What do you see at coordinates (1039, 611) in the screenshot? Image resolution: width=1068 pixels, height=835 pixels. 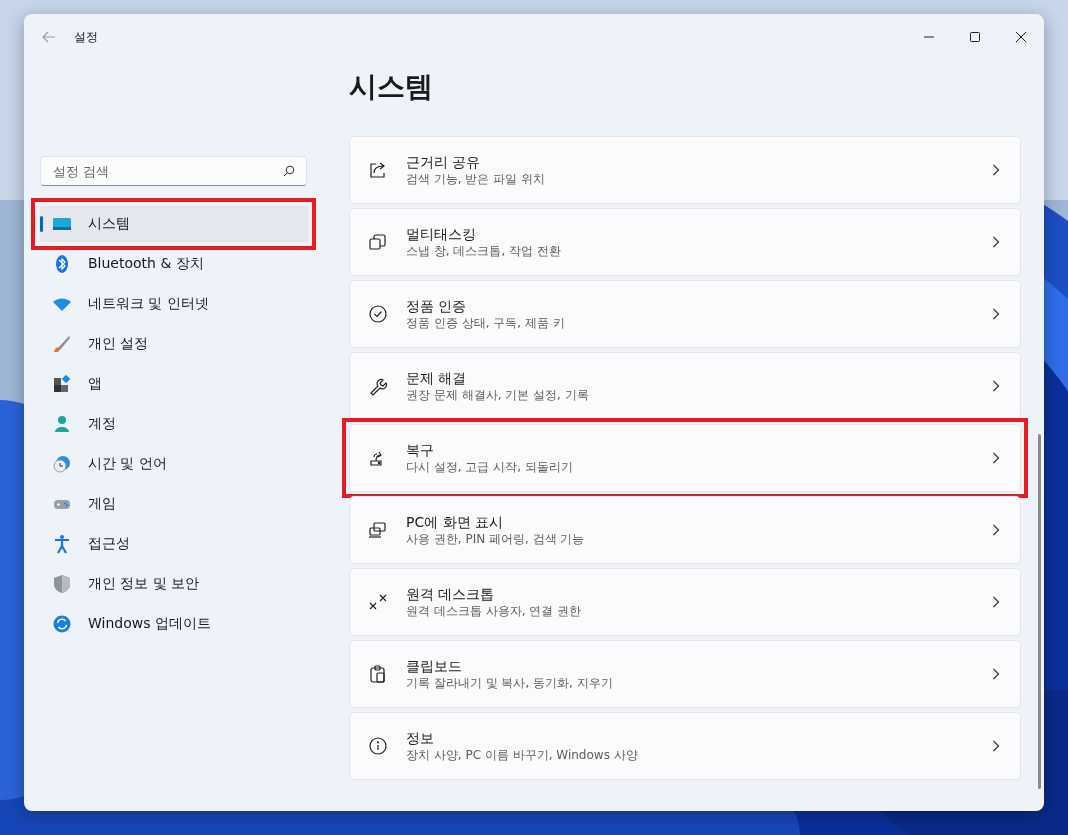 I see `scrollbar` at bounding box center [1039, 611].